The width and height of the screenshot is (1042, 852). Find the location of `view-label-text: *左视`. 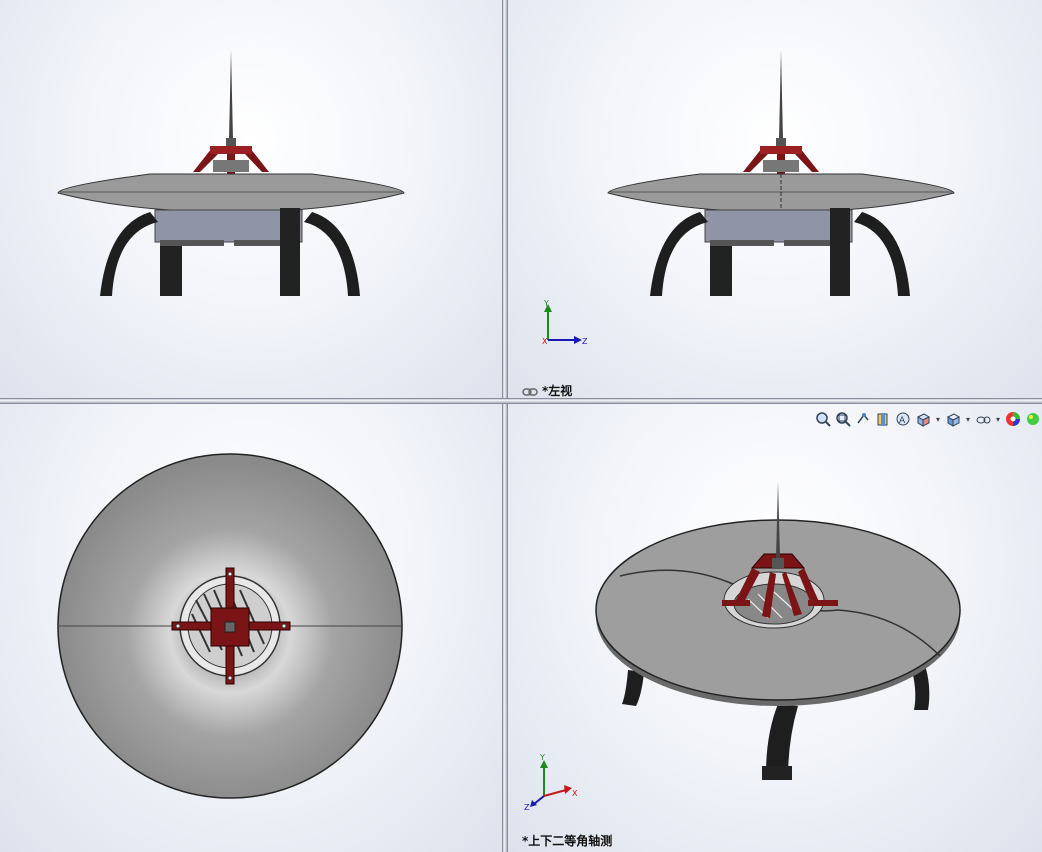

view-label-text: *左视 is located at coordinates (557, 391).